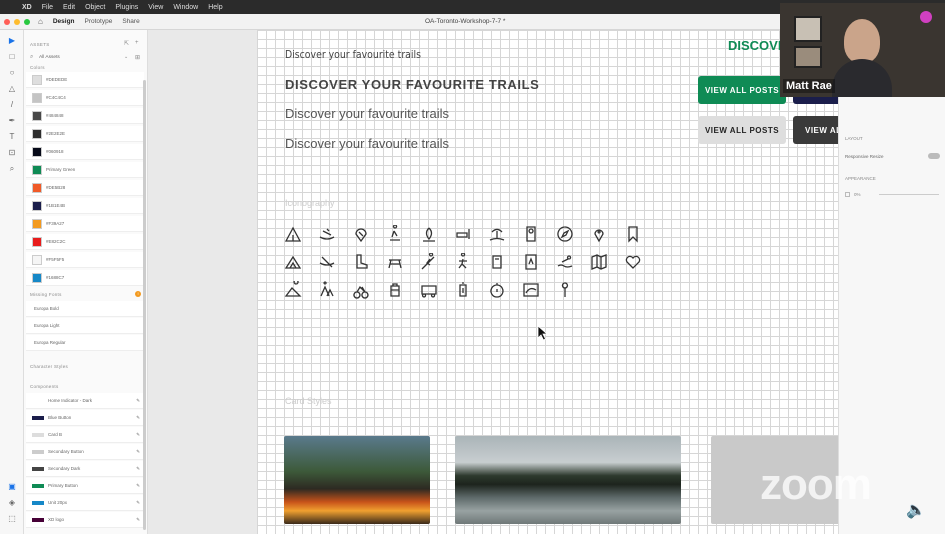  I want to click on lantern-icon, so click(463, 290).